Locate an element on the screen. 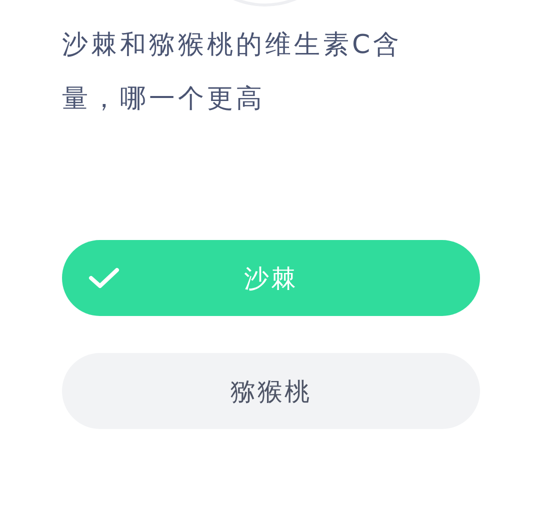 Image resolution: width=533 pixels, height=507 pixels. checkmark-icon is located at coordinates (104, 278).